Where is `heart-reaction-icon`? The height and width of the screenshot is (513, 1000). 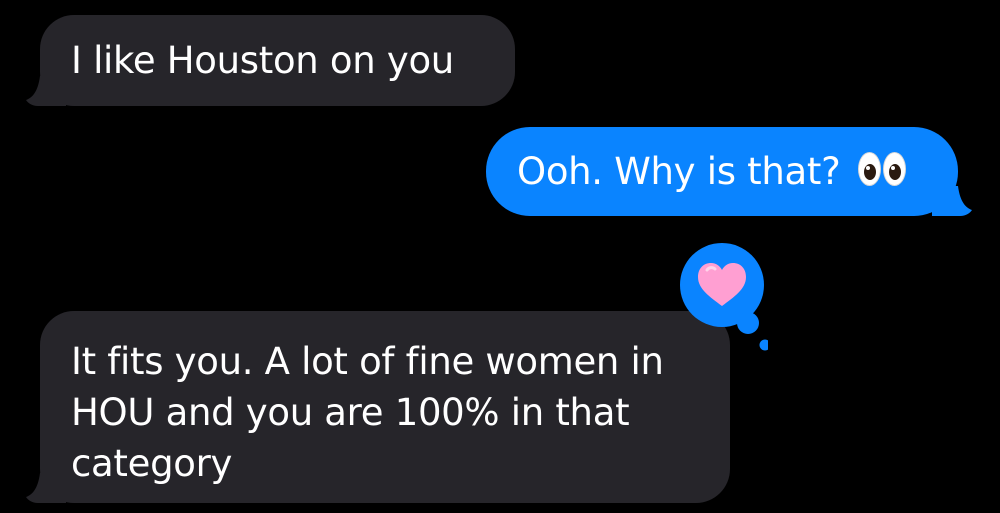 heart-reaction-icon is located at coordinates (724, 299).